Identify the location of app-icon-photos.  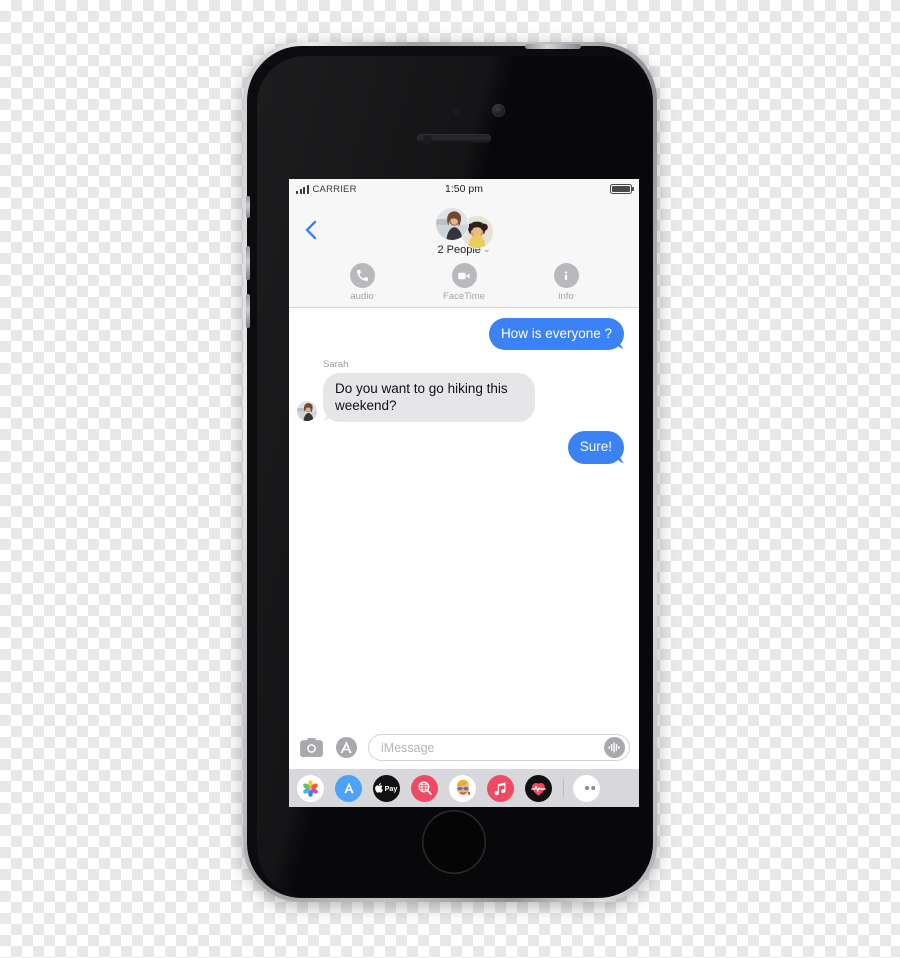
(310, 788).